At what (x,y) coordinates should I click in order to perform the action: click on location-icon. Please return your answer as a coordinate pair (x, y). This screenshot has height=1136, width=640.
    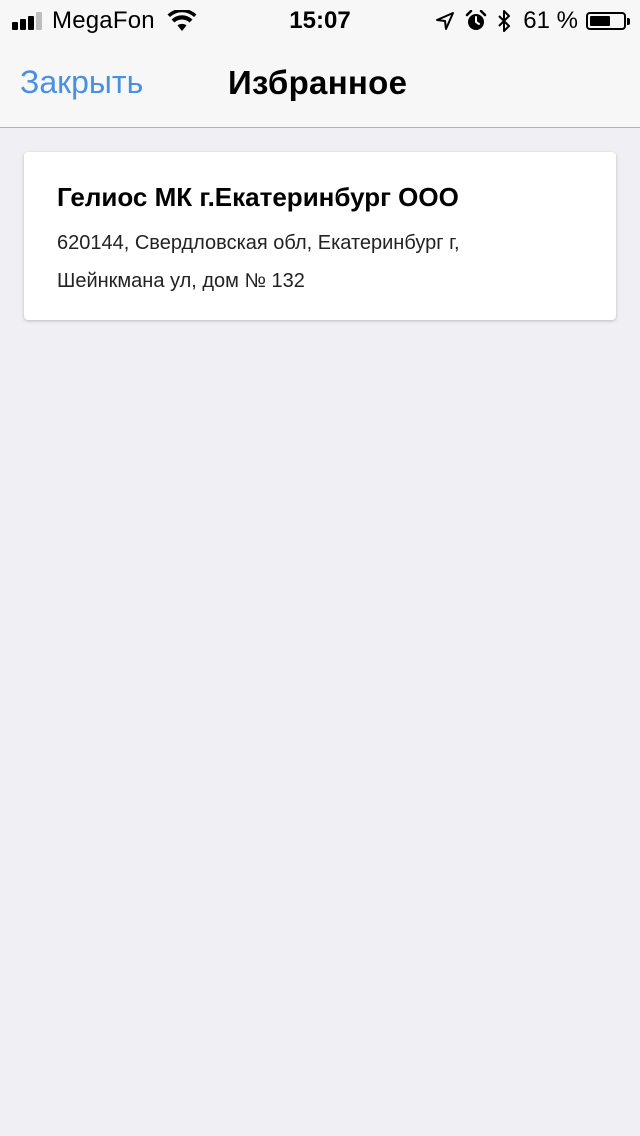
    Looking at the image, I should click on (445, 21).